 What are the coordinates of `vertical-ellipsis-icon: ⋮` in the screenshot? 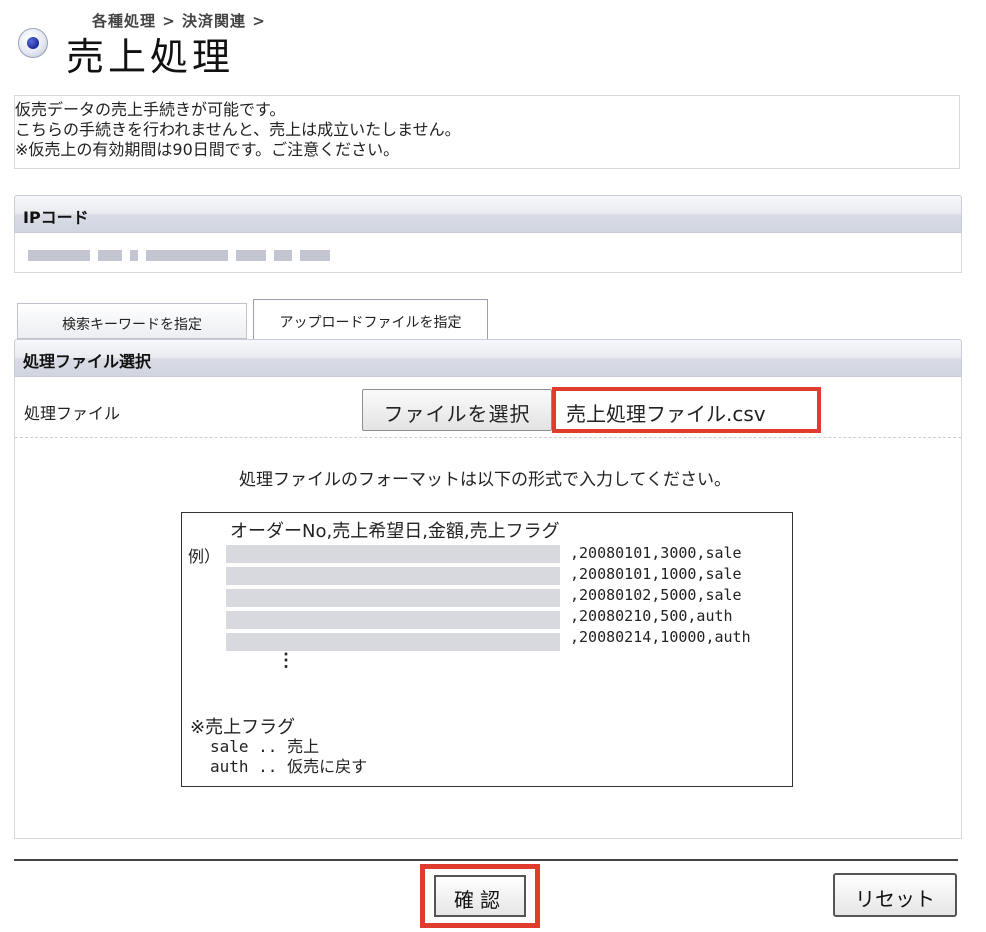 It's located at (286, 660).